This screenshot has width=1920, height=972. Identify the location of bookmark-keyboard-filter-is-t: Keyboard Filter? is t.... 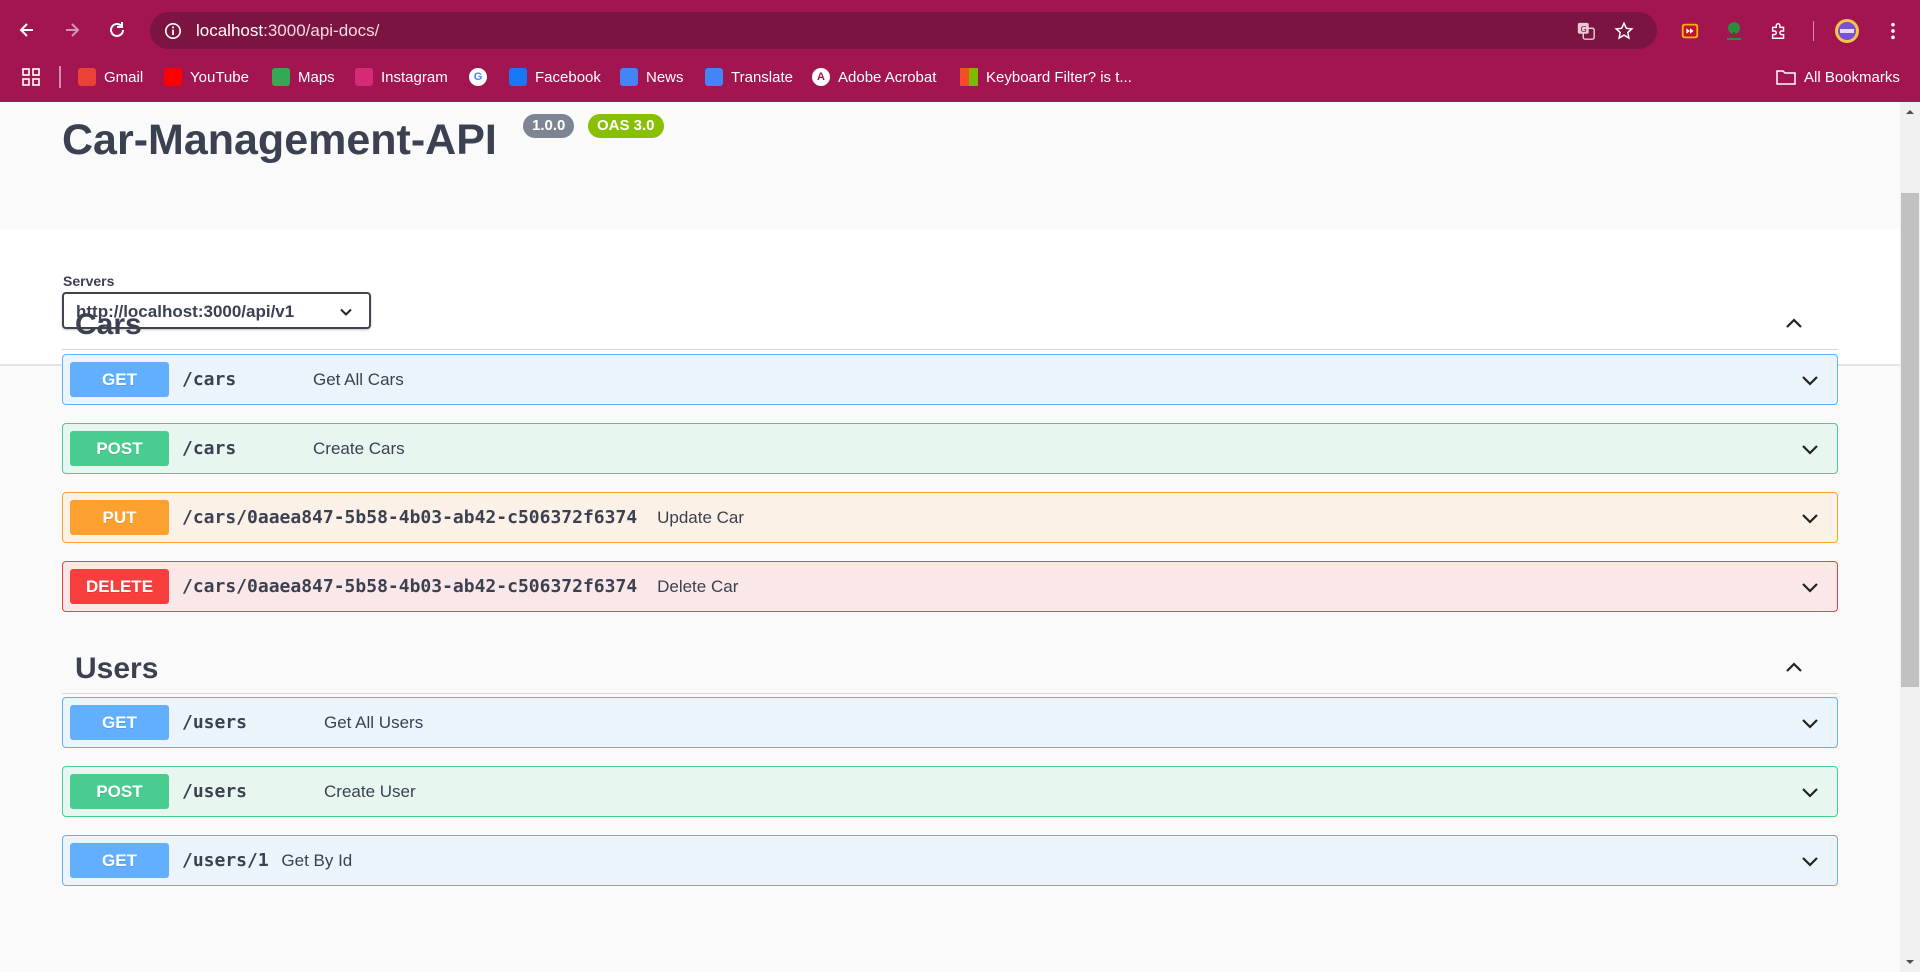
(1046, 77).